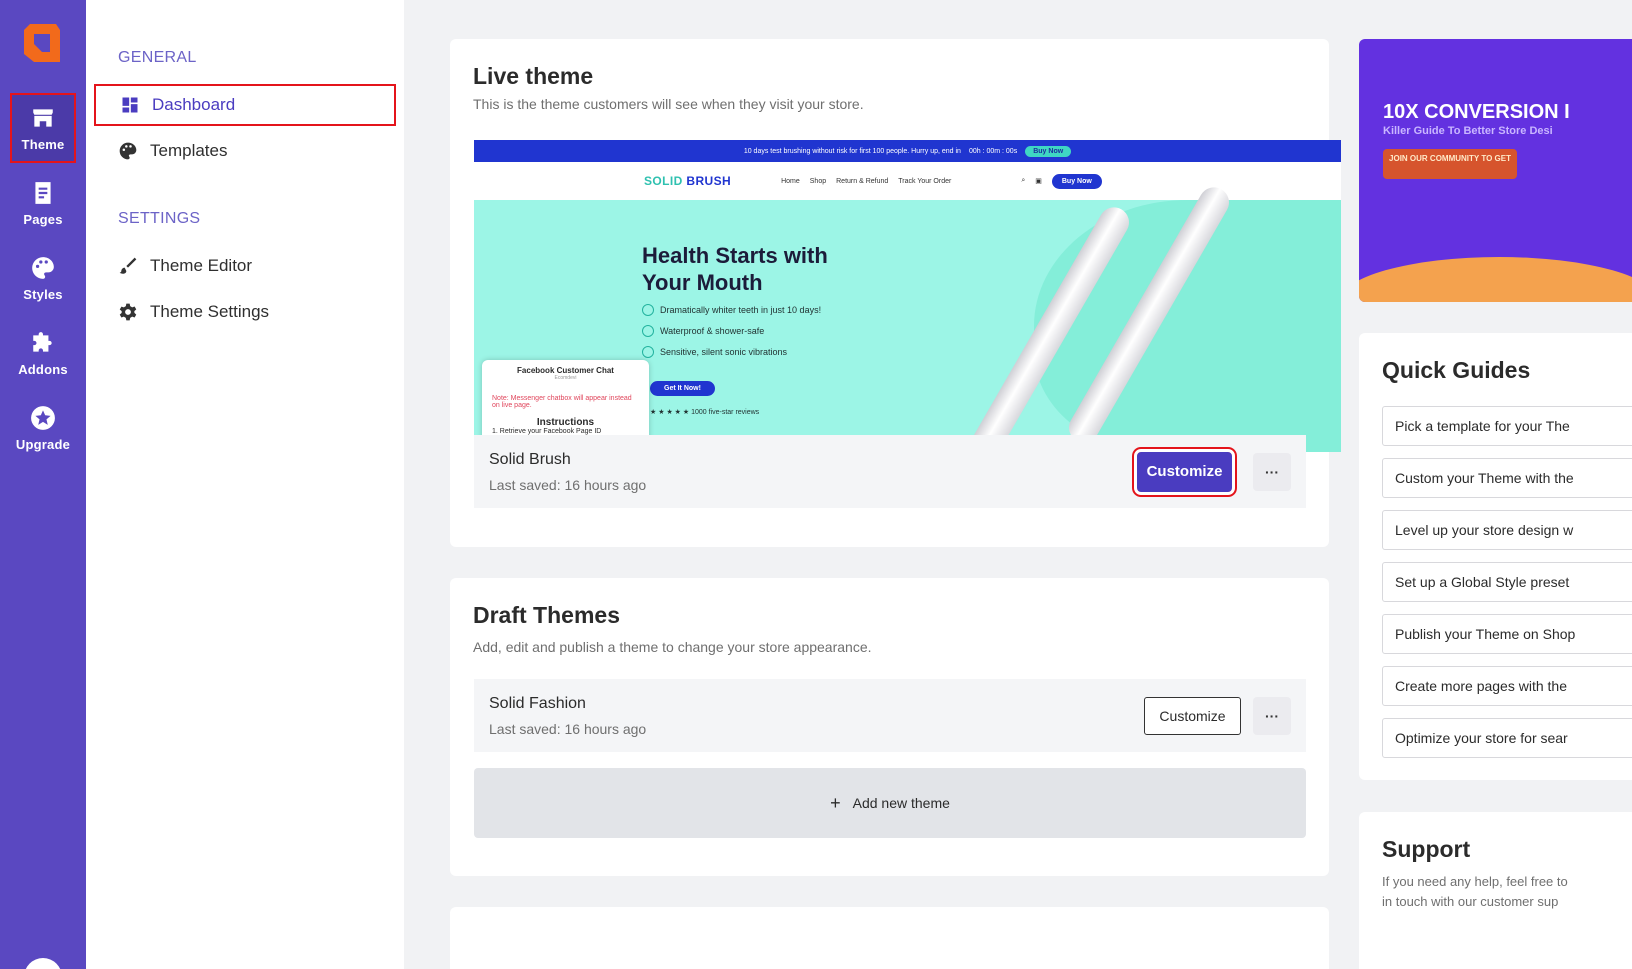 The height and width of the screenshot is (969, 1632). What do you see at coordinates (159, 218) in the screenshot?
I see `nav-section-settings: SETTINGS` at bounding box center [159, 218].